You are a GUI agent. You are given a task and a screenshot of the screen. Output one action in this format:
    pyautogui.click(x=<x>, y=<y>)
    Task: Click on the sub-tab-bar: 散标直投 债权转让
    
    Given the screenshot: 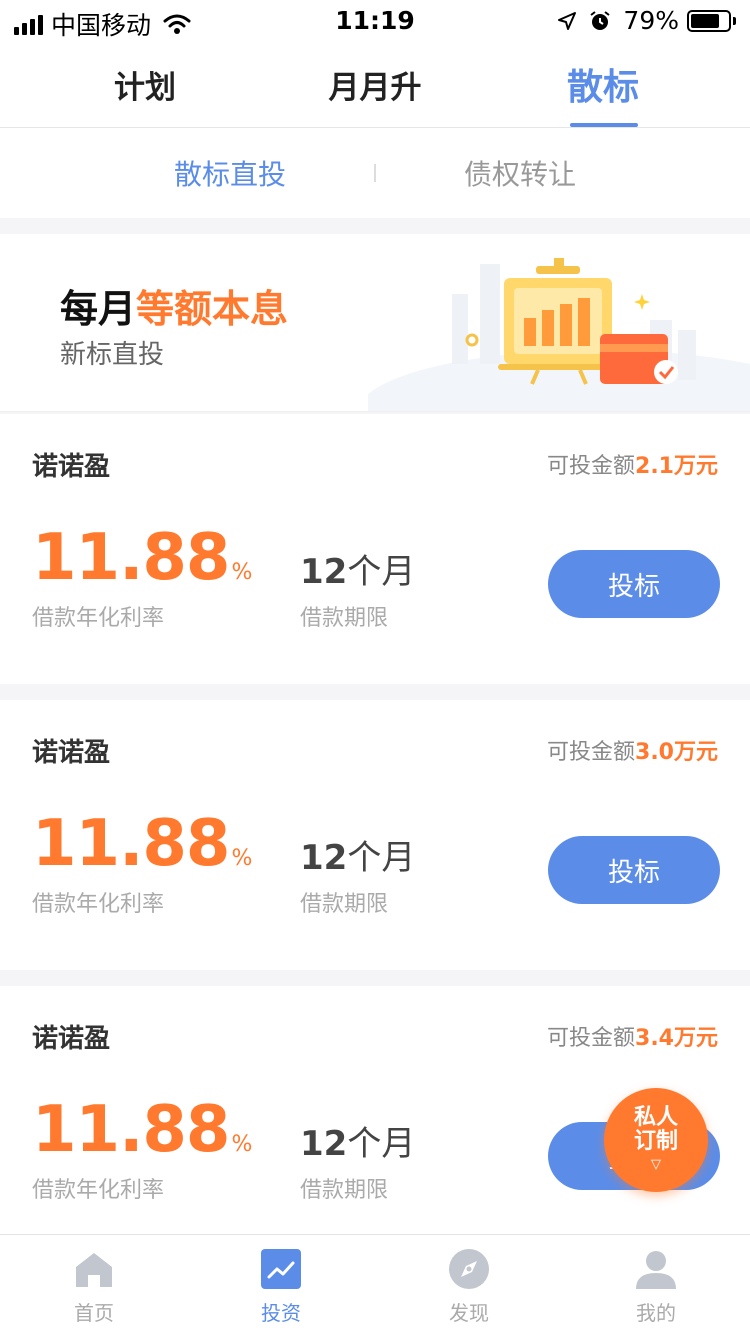 What is the action you would take?
    pyautogui.click(x=375, y=173)
    